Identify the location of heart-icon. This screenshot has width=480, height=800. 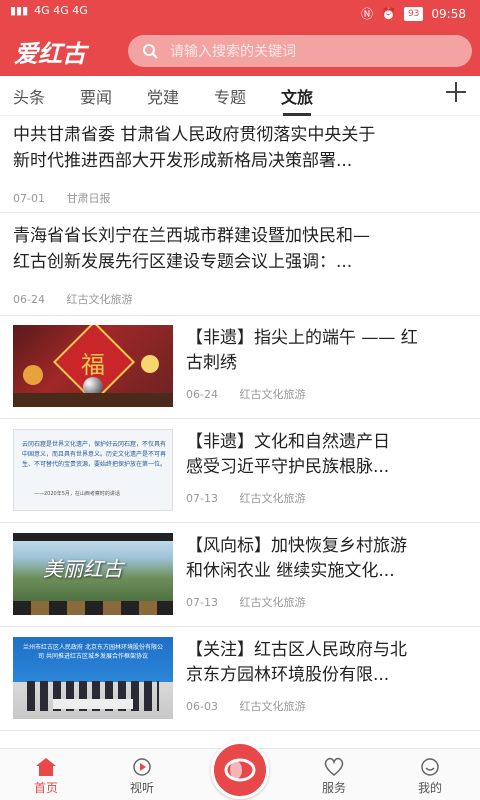
(334, 766).